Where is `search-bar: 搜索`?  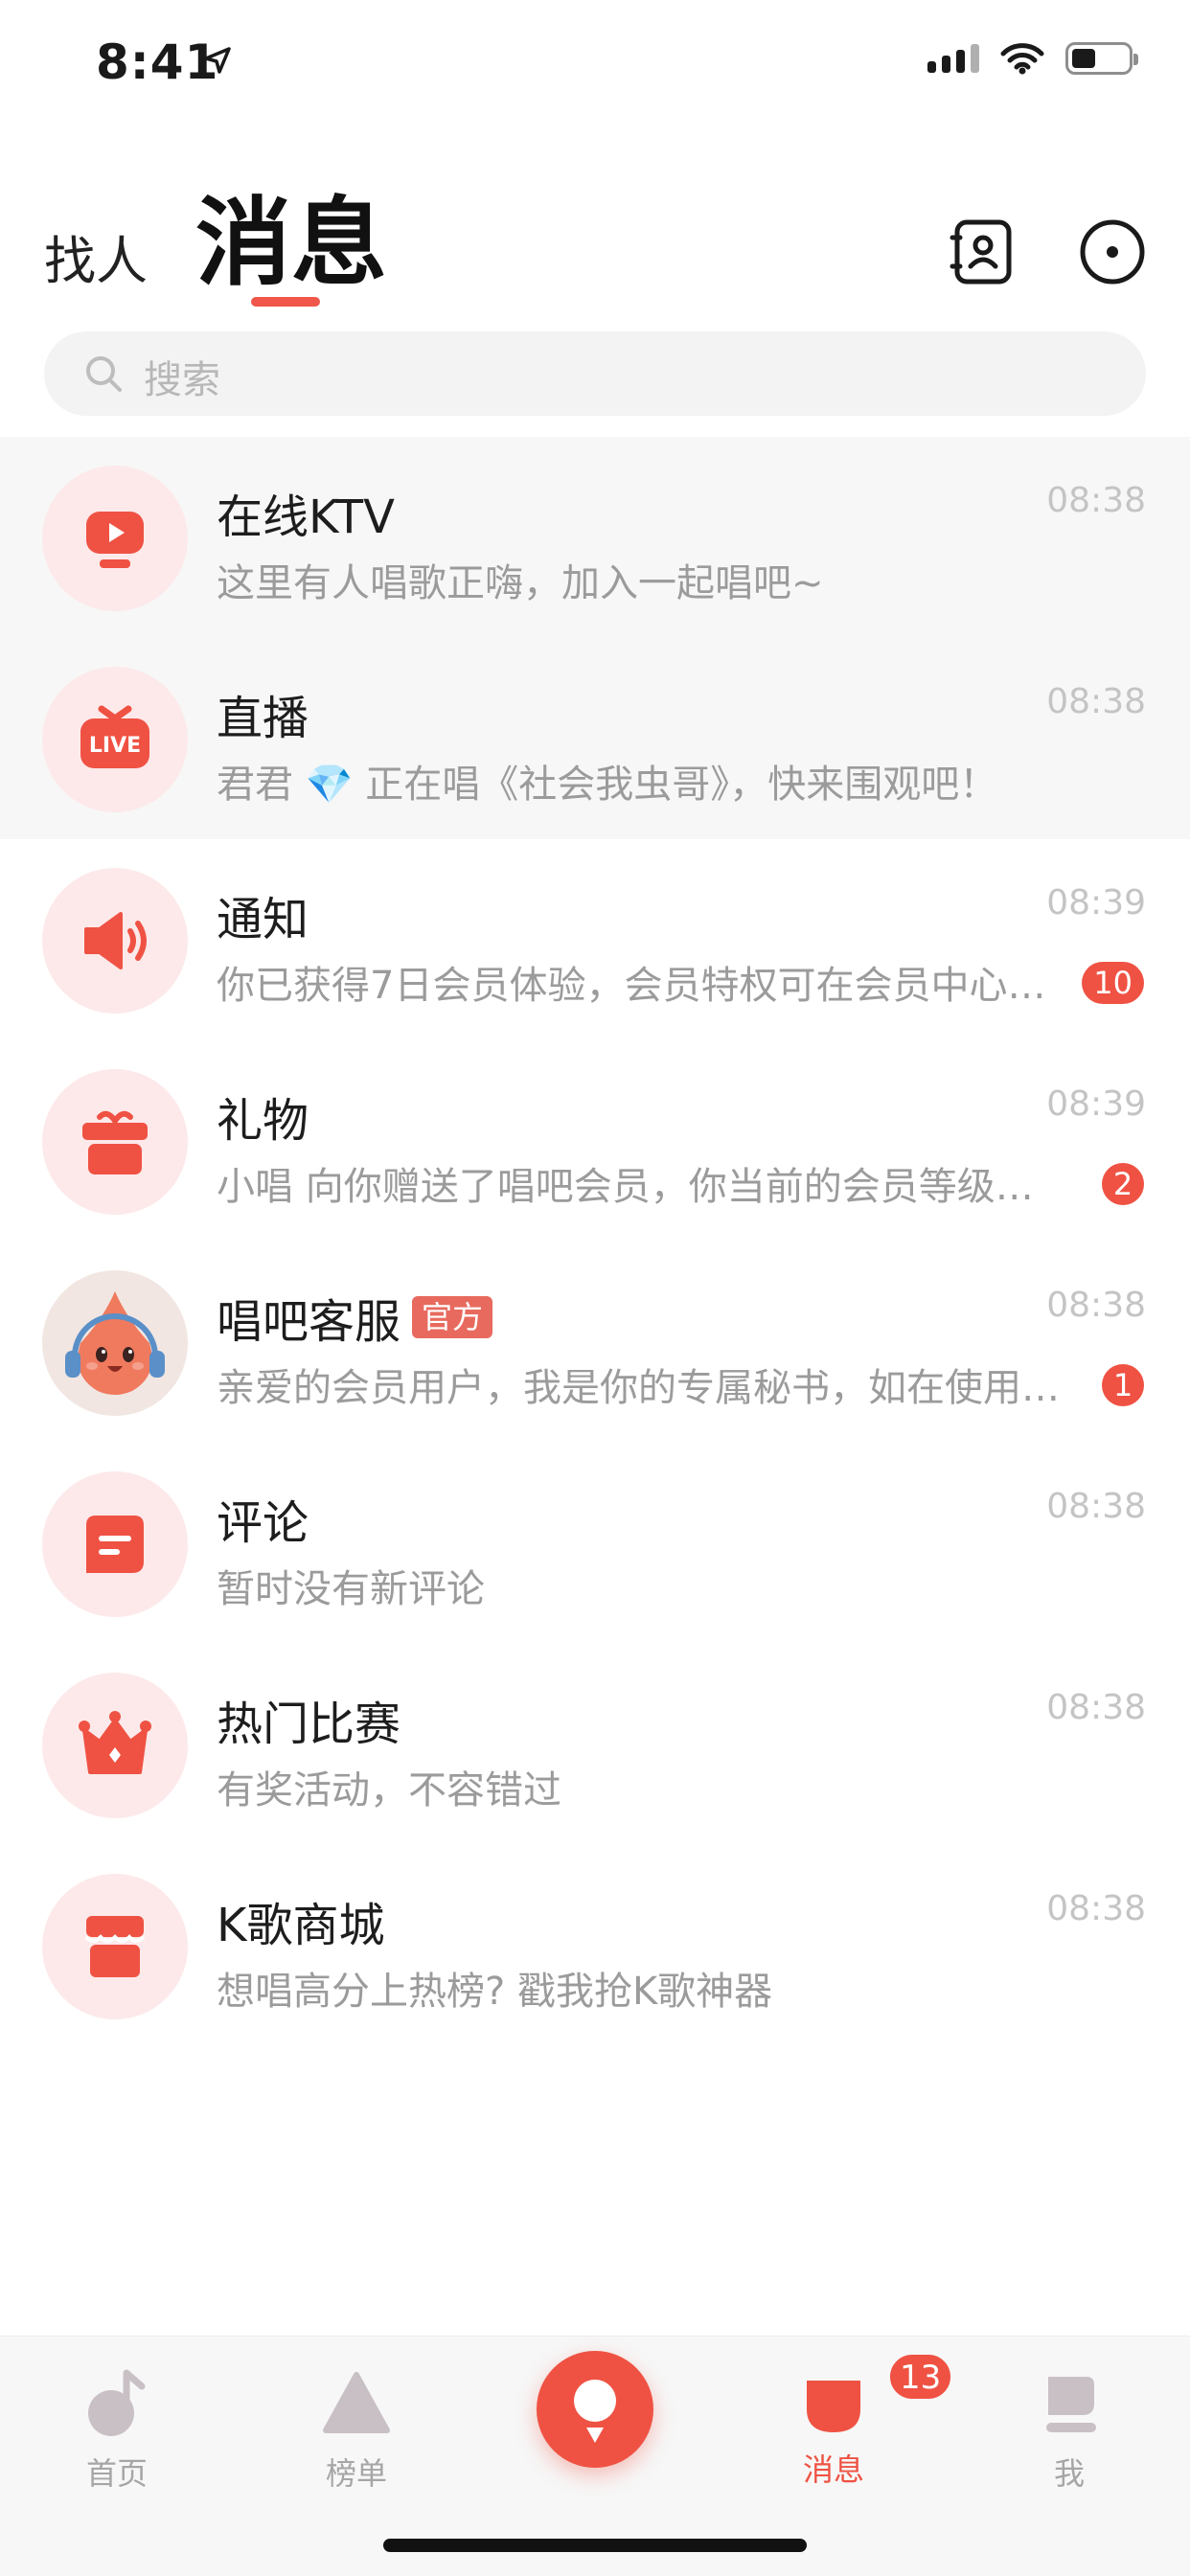
search-bar: 搜索 is located at coordinates (595, 373).